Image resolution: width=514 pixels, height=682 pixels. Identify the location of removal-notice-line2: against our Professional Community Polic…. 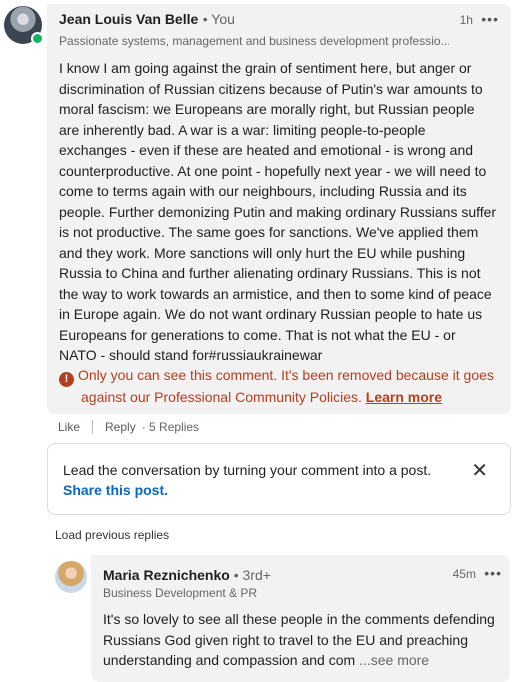
(221, 397).